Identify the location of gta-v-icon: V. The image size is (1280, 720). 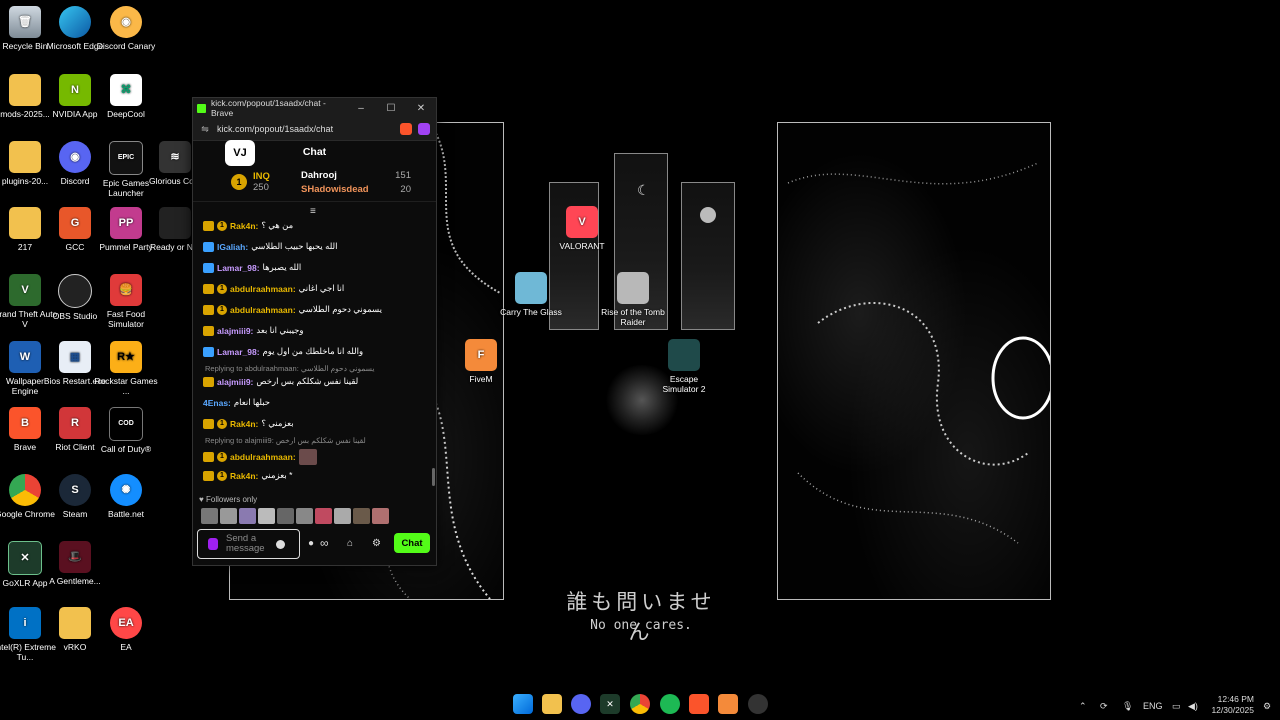
(25, 290).